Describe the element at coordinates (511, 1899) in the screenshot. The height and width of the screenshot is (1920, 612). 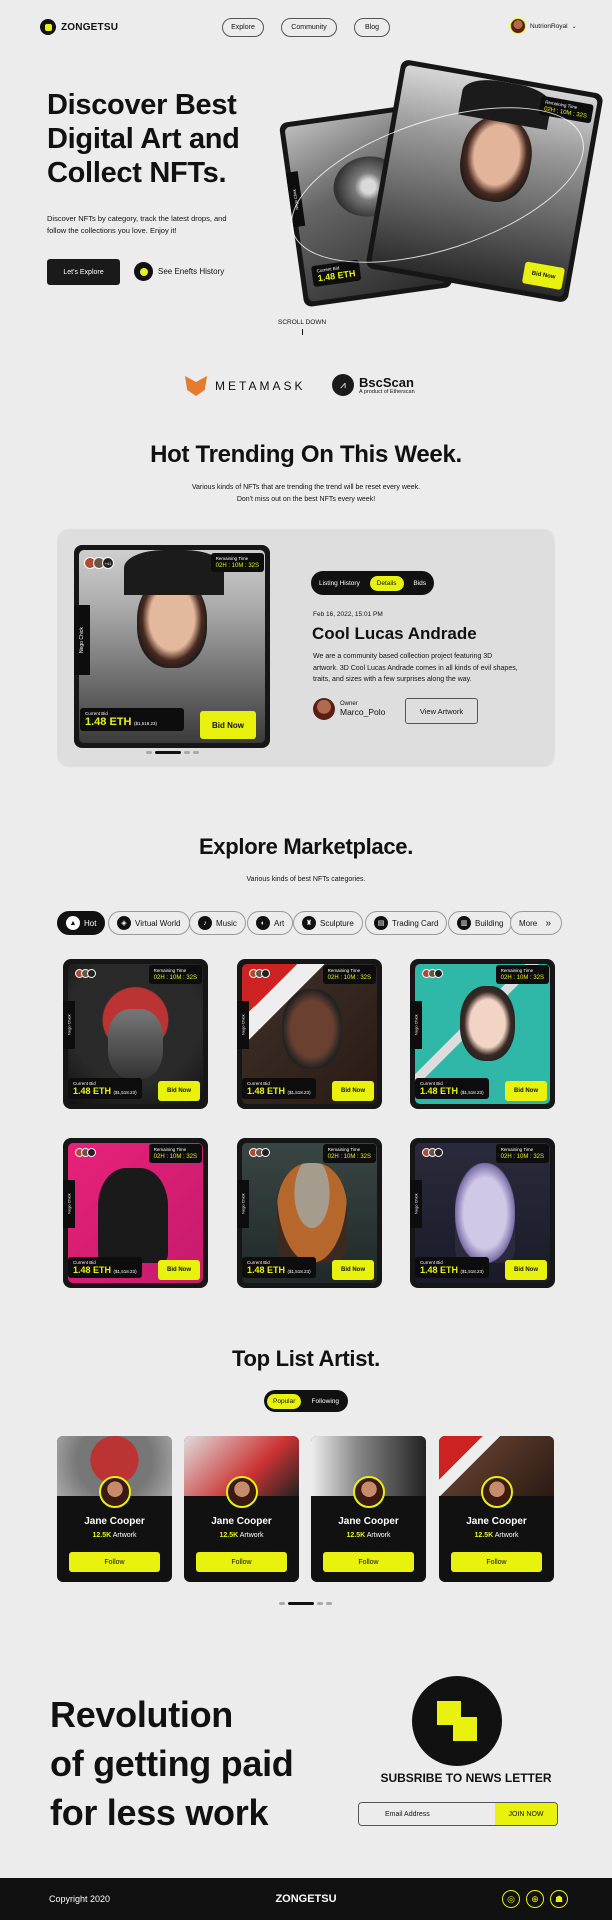
I see `instagram-icon: ◎` at that location.